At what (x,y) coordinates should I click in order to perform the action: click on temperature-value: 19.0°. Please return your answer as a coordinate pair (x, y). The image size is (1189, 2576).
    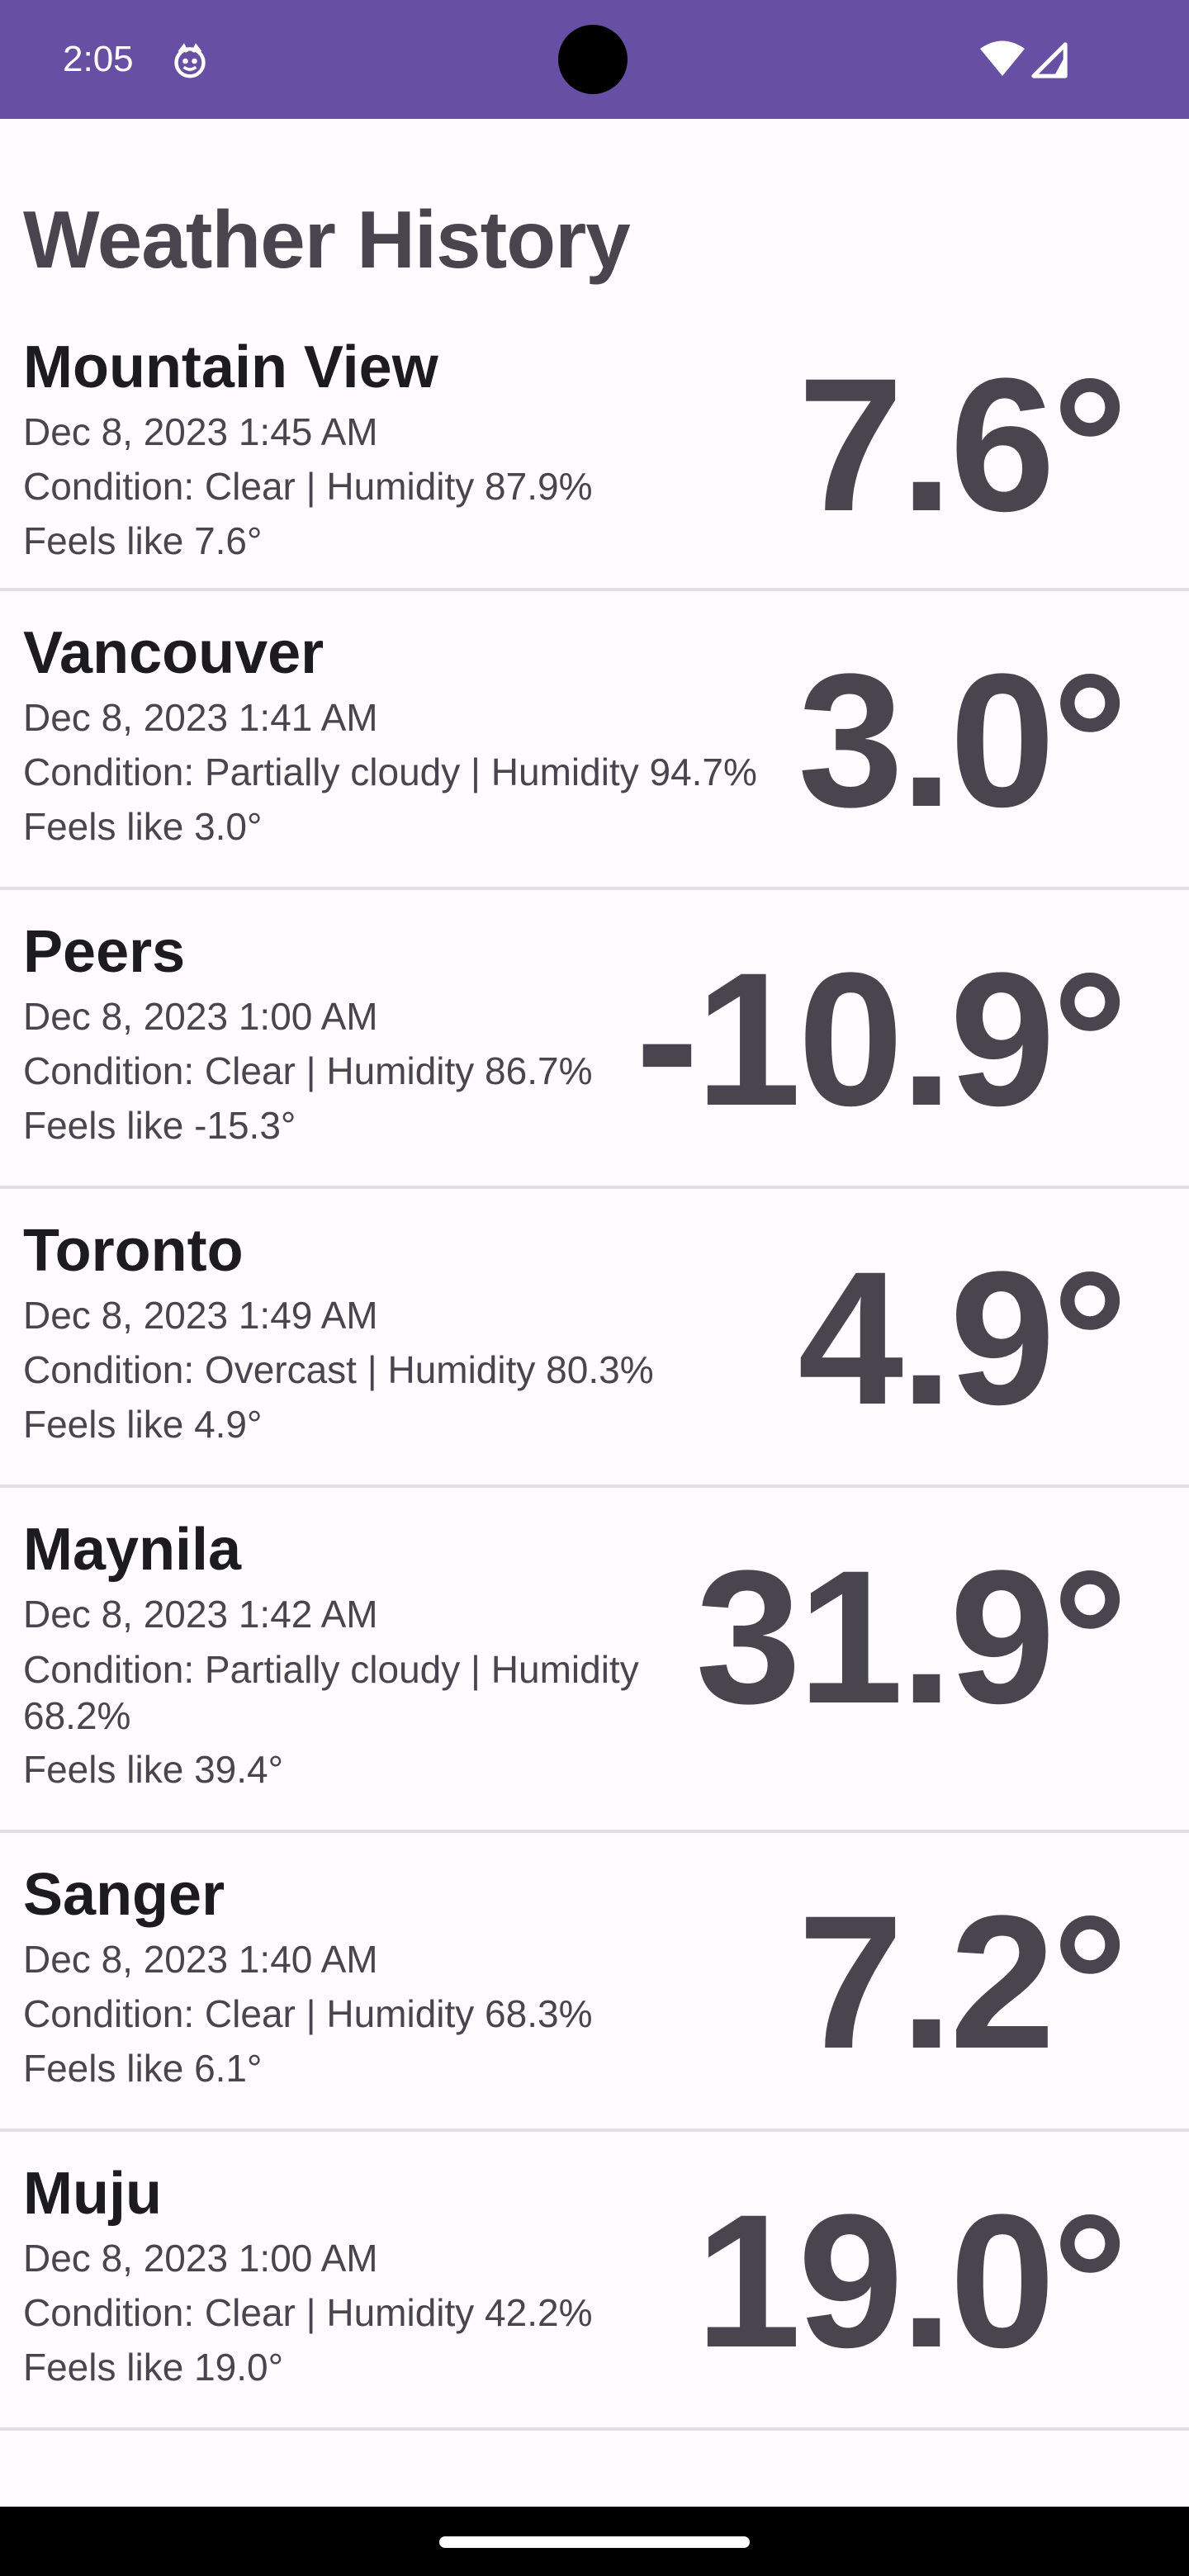
    Looking at the image, I should click on (911, 2281).